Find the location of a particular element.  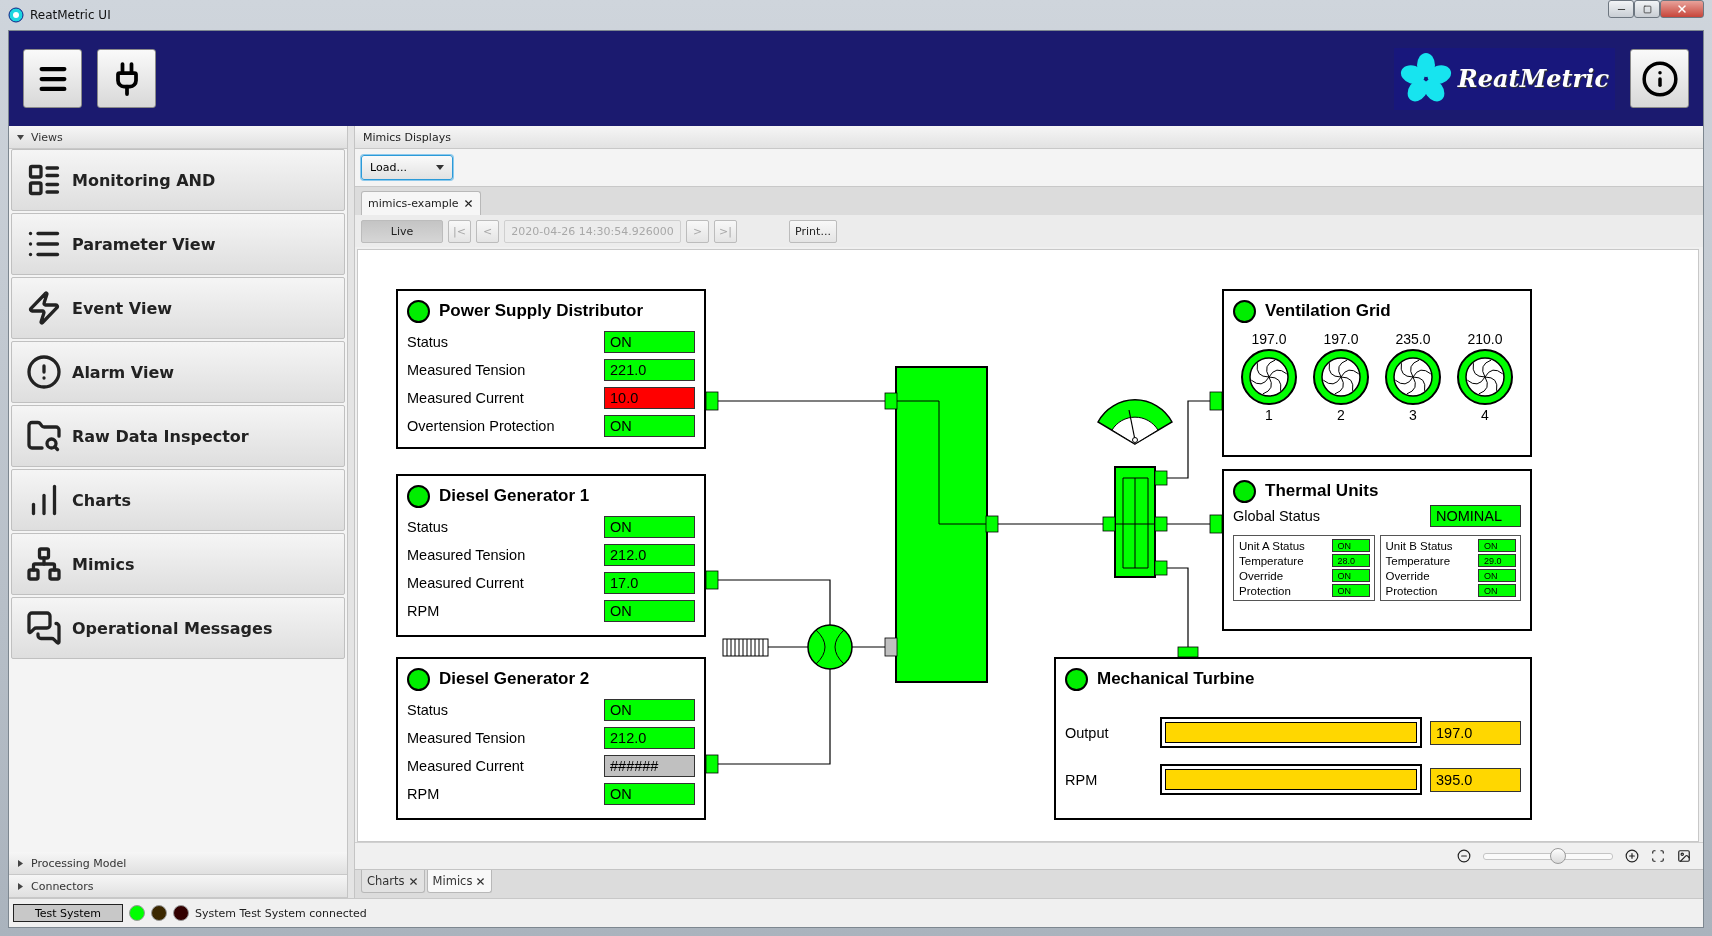

maximize-button is located at coordinates (1647, 9).